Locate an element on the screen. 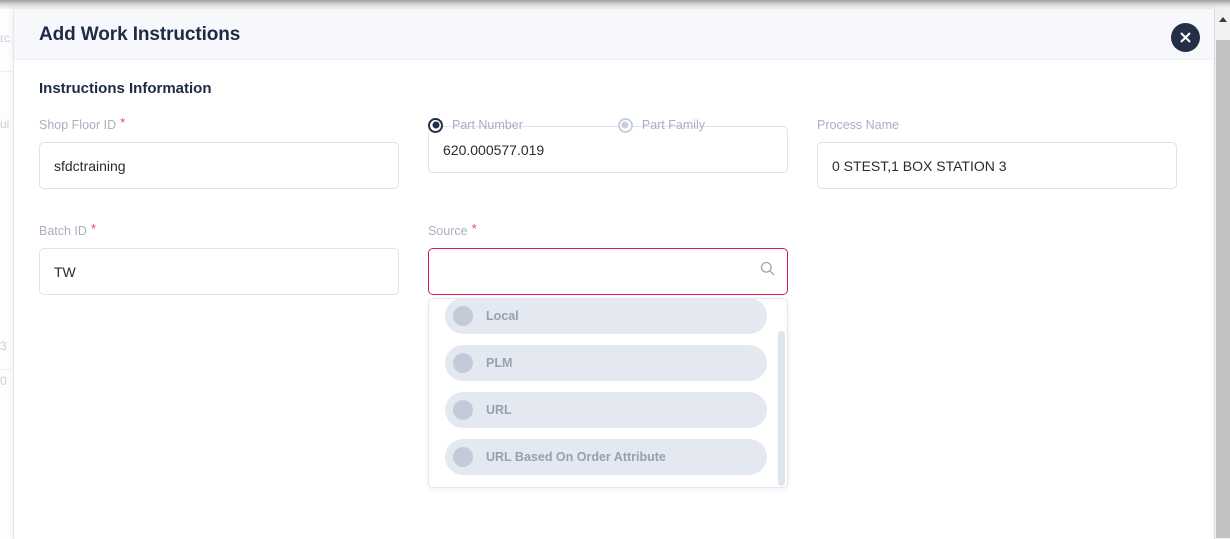 Image resolution: width=1230 pixels, height=539 pixels. radio-unselected-icon is located at coordinates (625, 125).